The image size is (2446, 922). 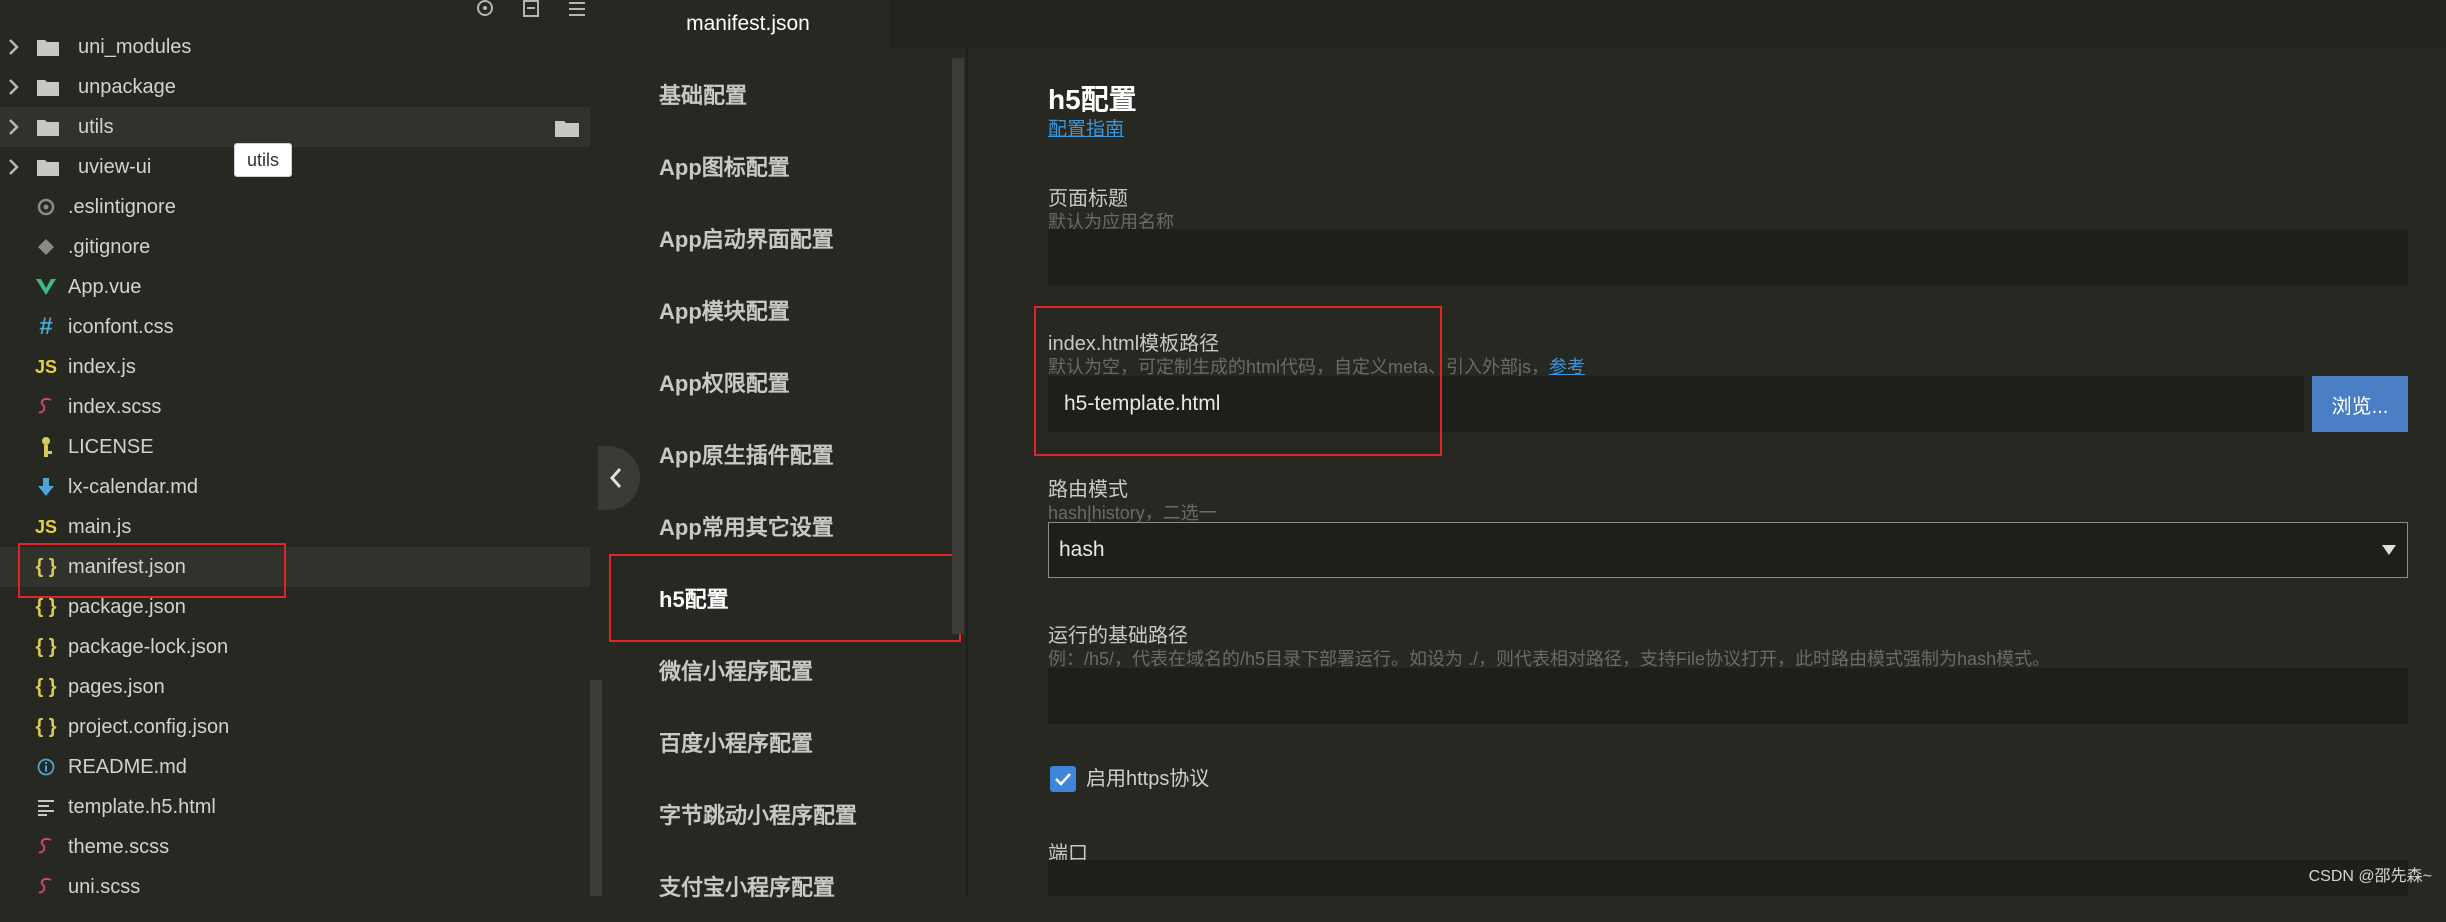 What do you see at coordinates (295, 127) in the screenshot?
I see `tree-folder-utils: utils` at bounding box center [295, 127].